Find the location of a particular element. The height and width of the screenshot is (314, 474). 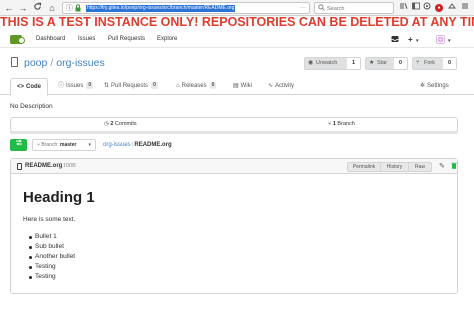

issue-icon: ⓘ is located at coordinates (61, 86).